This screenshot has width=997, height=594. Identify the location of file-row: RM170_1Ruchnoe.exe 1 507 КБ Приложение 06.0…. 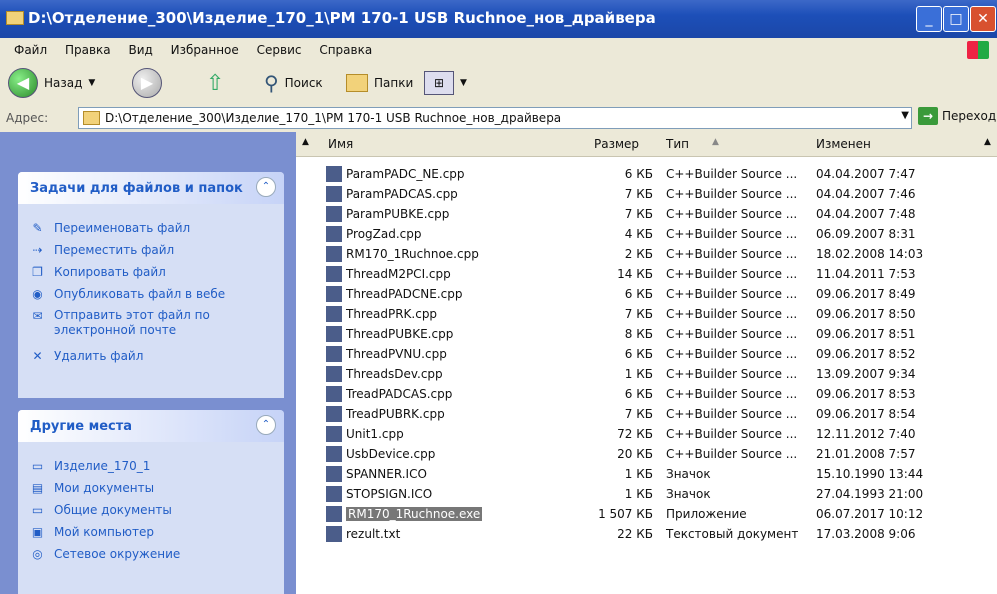
(646, 514).